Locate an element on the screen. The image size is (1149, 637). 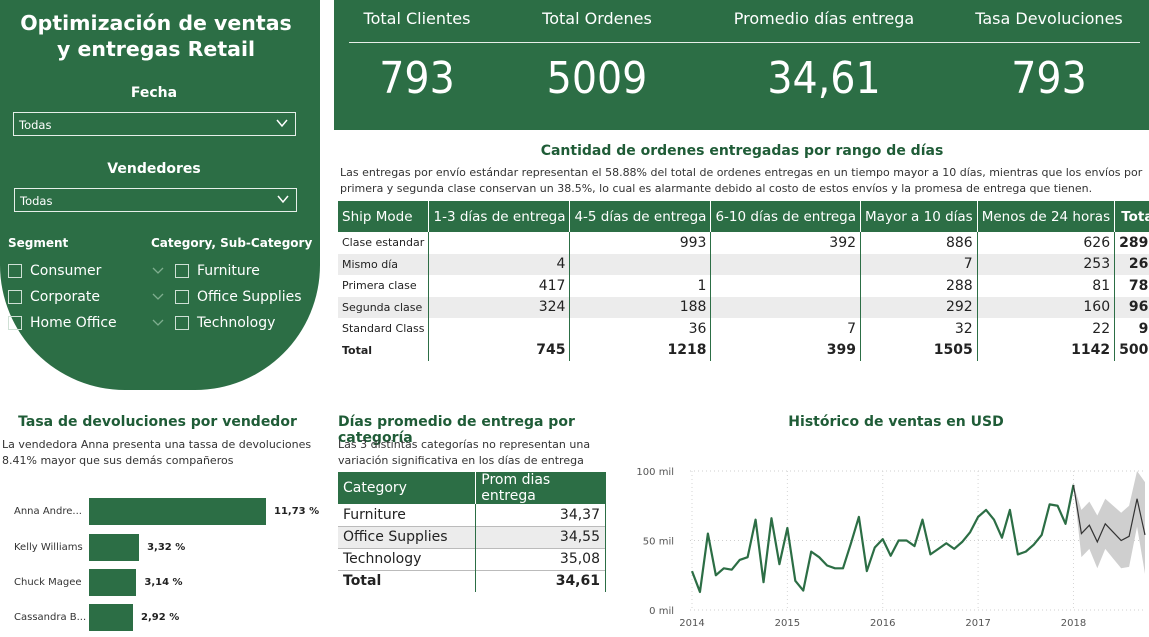
cell: 2897 is located at coordinates (1134, 242).